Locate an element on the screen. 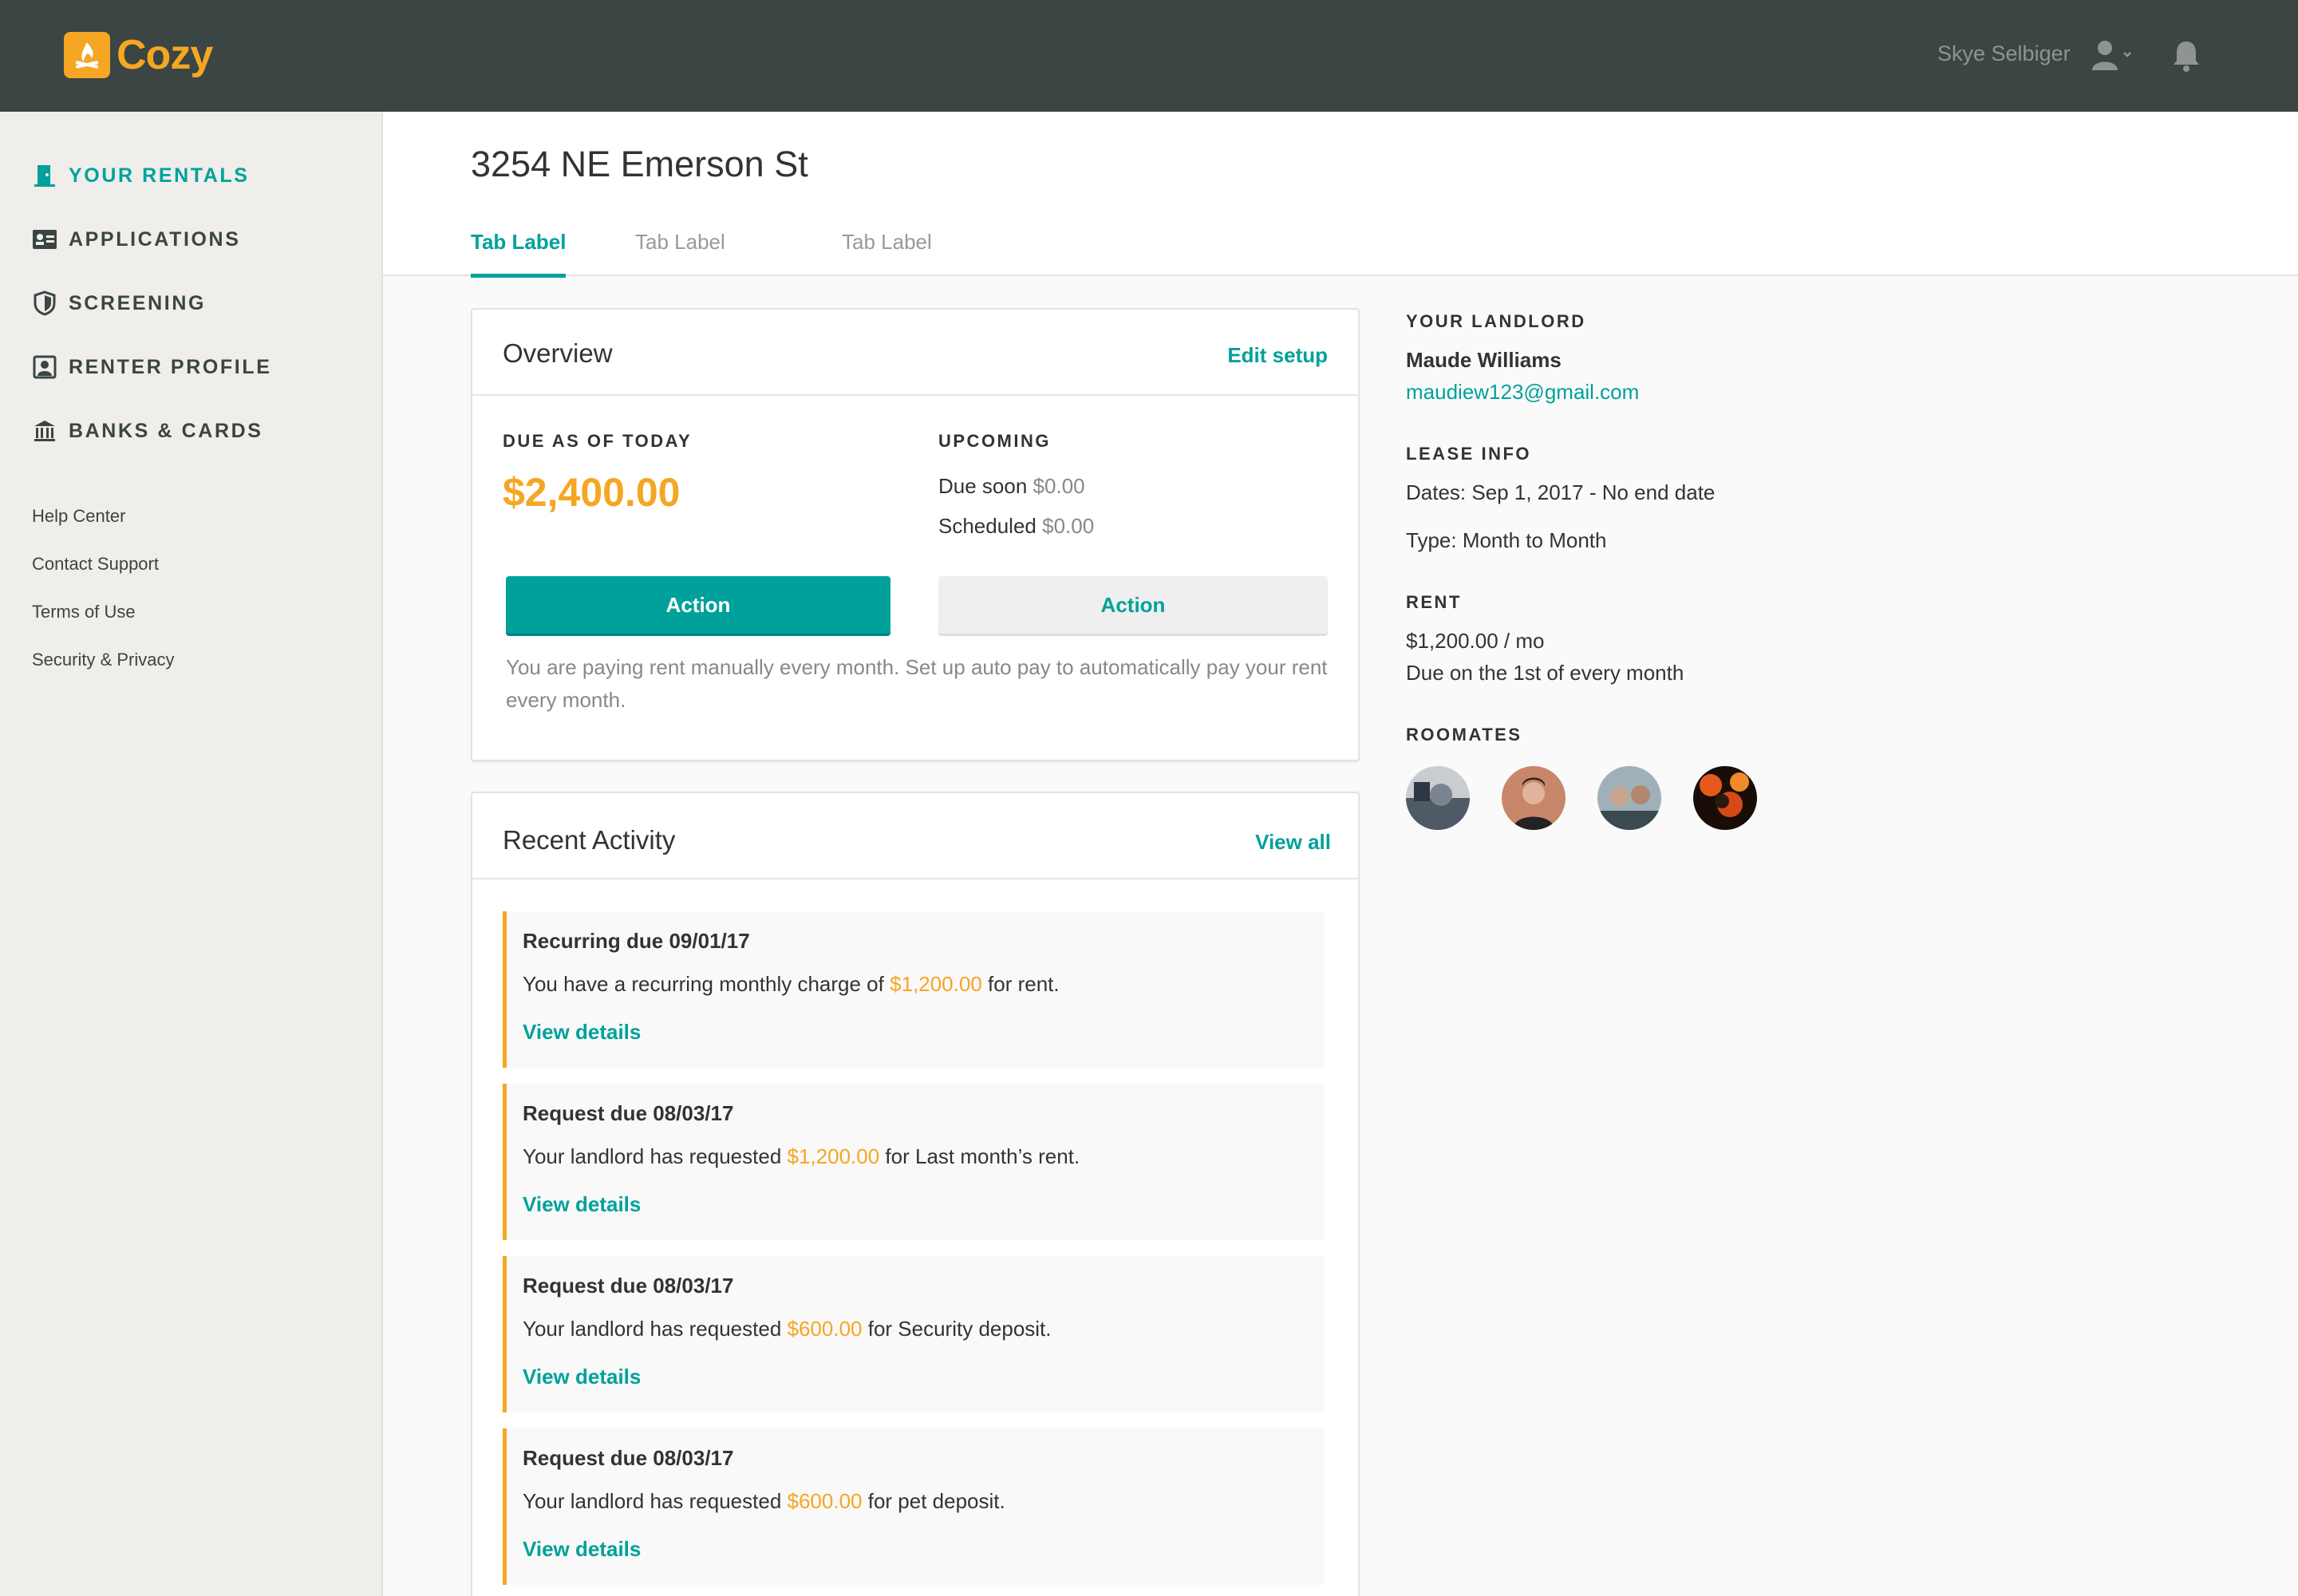 This screenshot has width=2298, height=1596. lease-dates: Dates: Sep 1, 2017 - No end date is located at coordinates (1561, 492).